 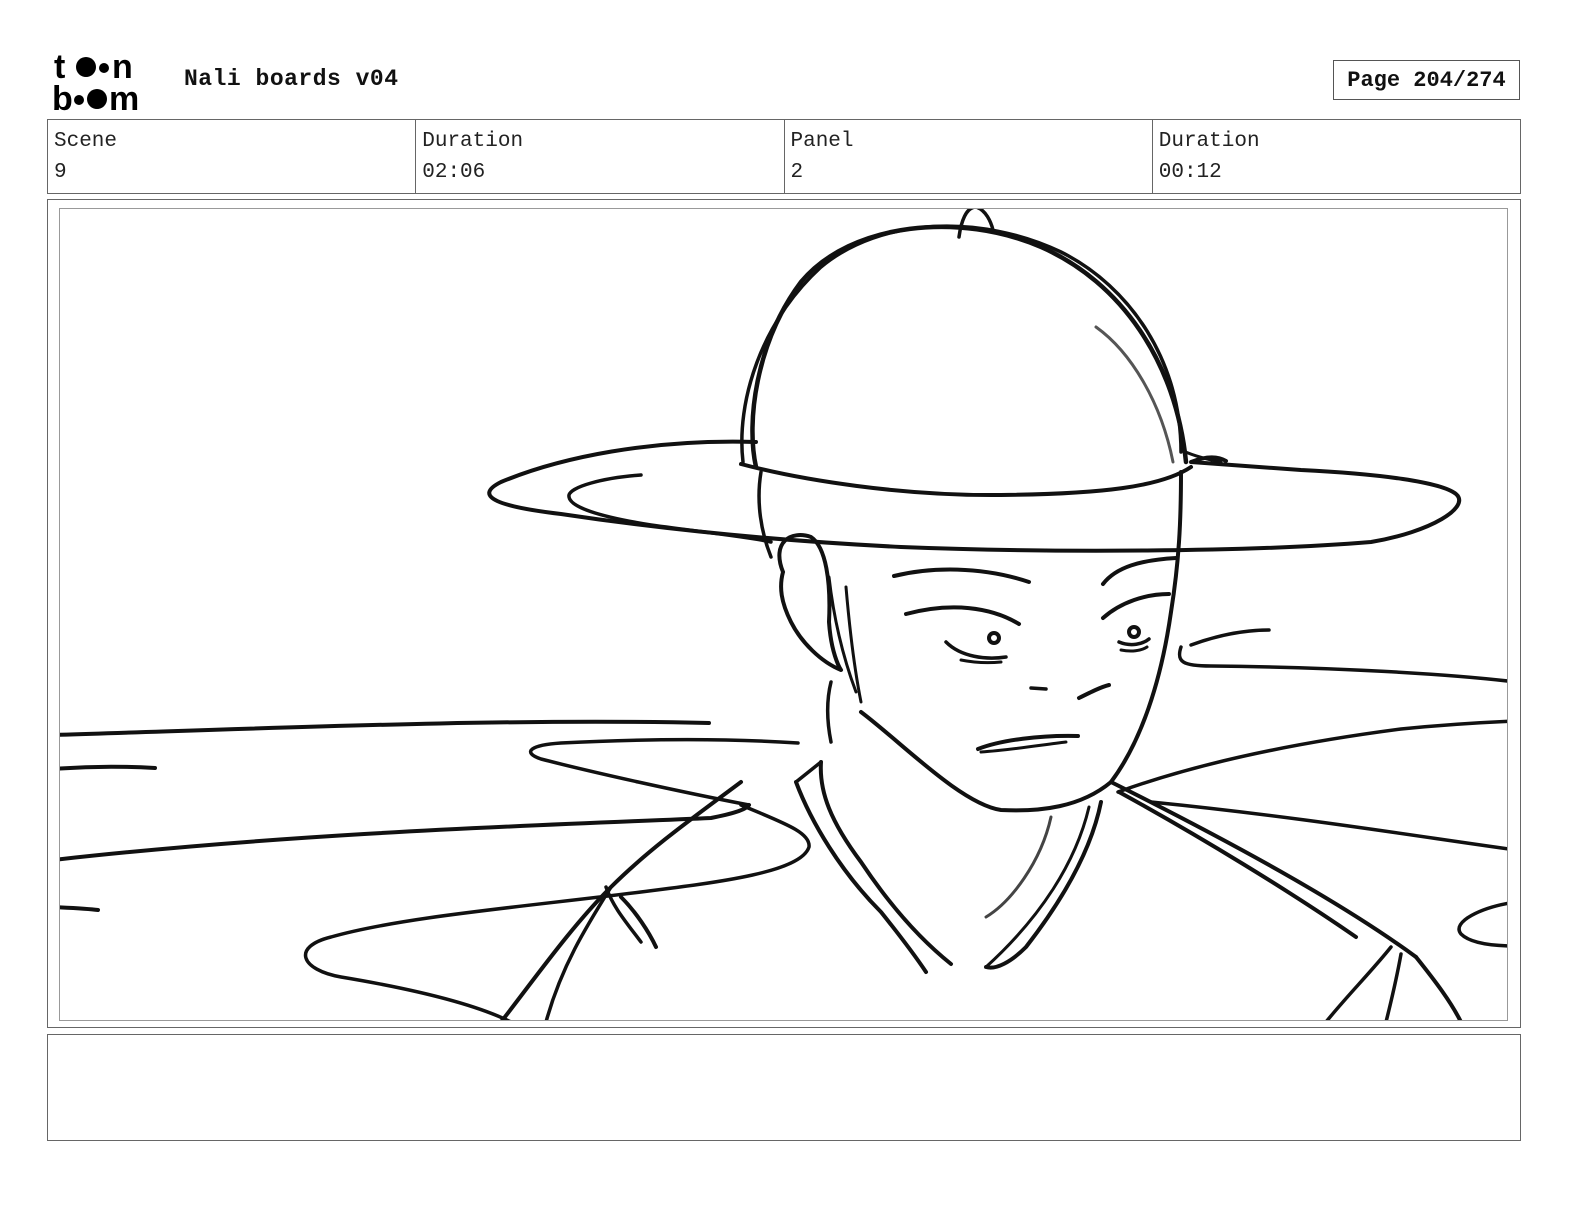 What do you see at coordinates (1209, 141) in the screenshot?
I see `panel-duration-label: Duration` at bounding box center [1209, 141].